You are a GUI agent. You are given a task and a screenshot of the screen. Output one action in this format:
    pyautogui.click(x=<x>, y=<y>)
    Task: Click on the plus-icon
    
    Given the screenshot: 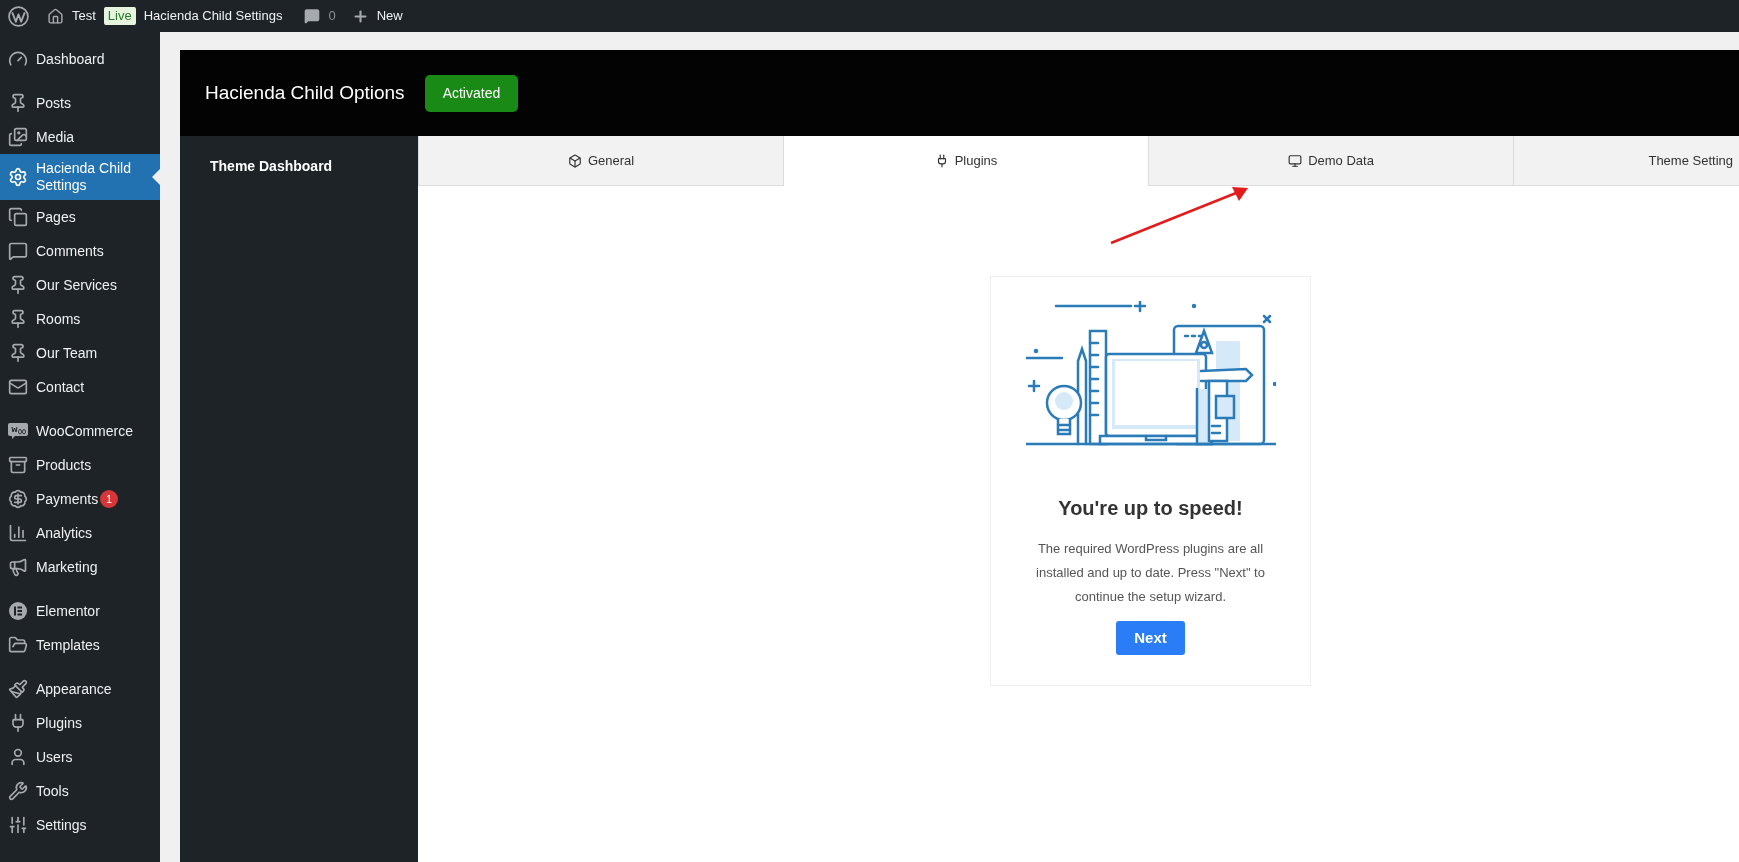 What is the action you would take?
    pyautogui.click(x=360, y=16)
    